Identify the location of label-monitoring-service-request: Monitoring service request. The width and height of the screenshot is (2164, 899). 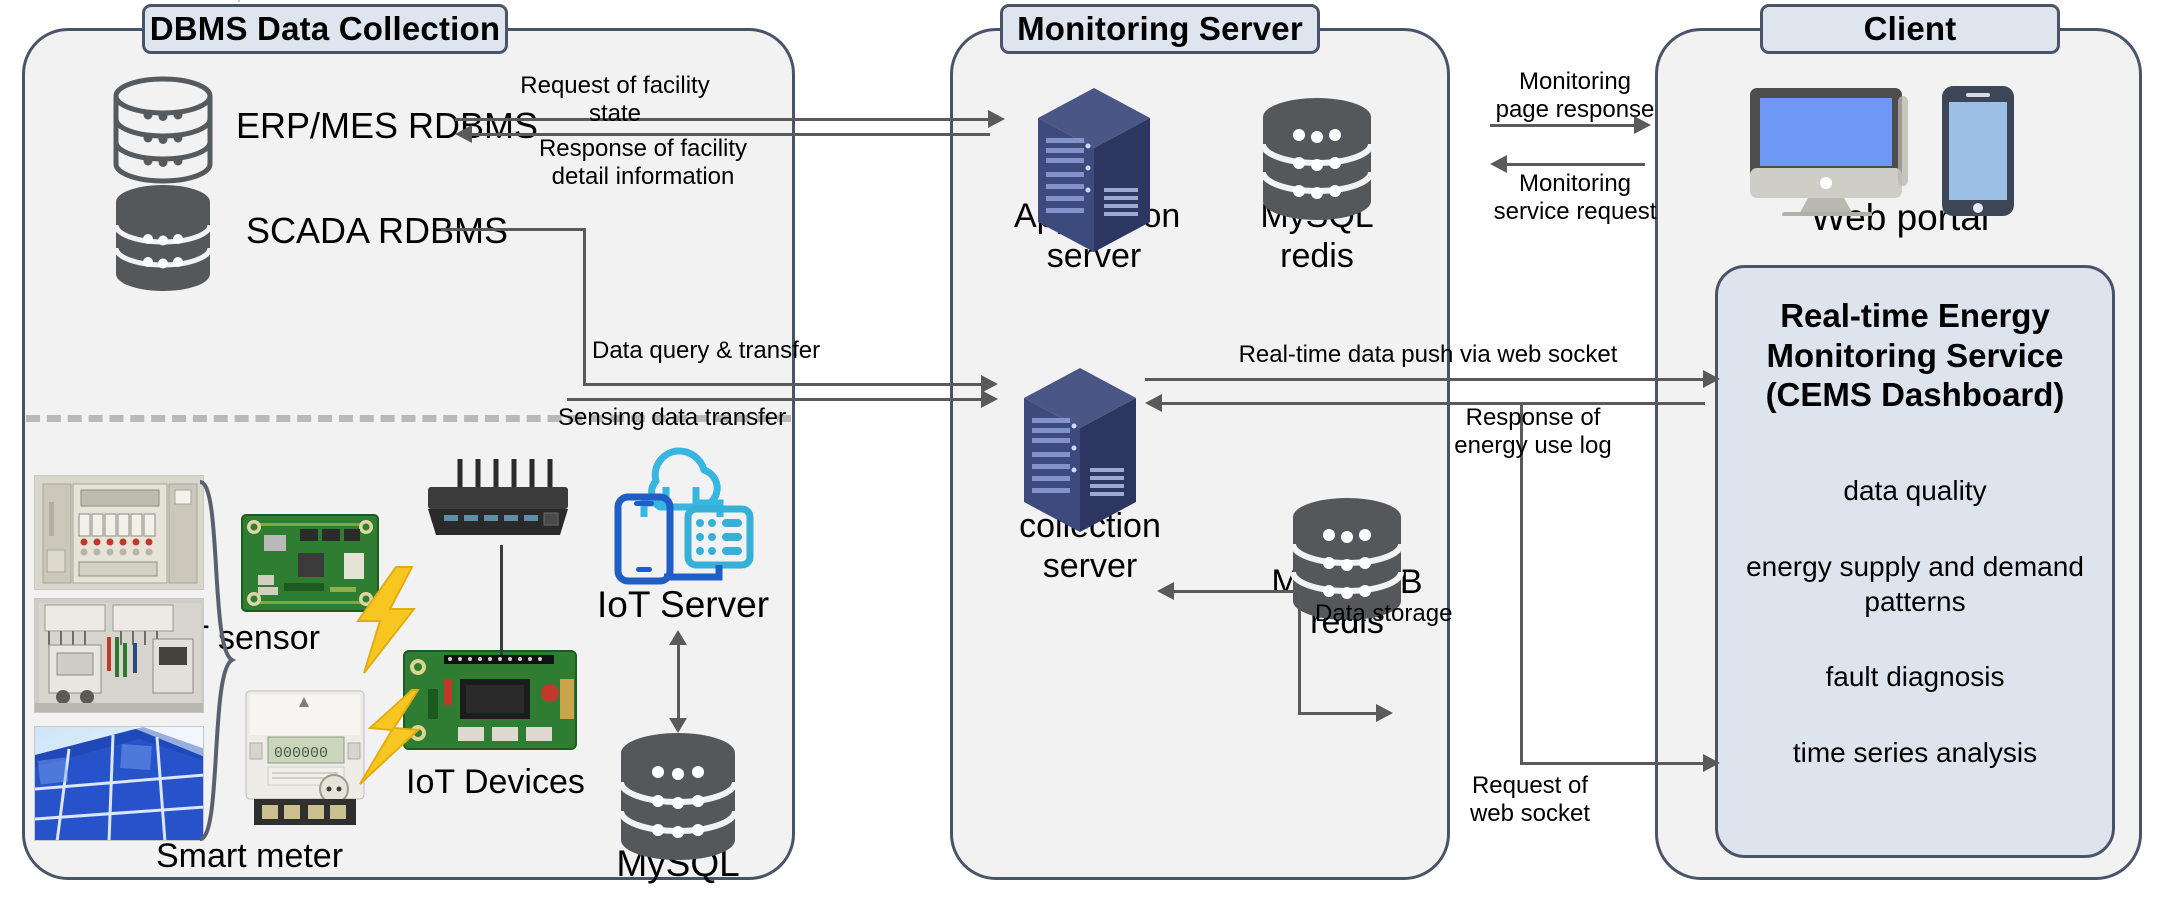
(1575, 198).